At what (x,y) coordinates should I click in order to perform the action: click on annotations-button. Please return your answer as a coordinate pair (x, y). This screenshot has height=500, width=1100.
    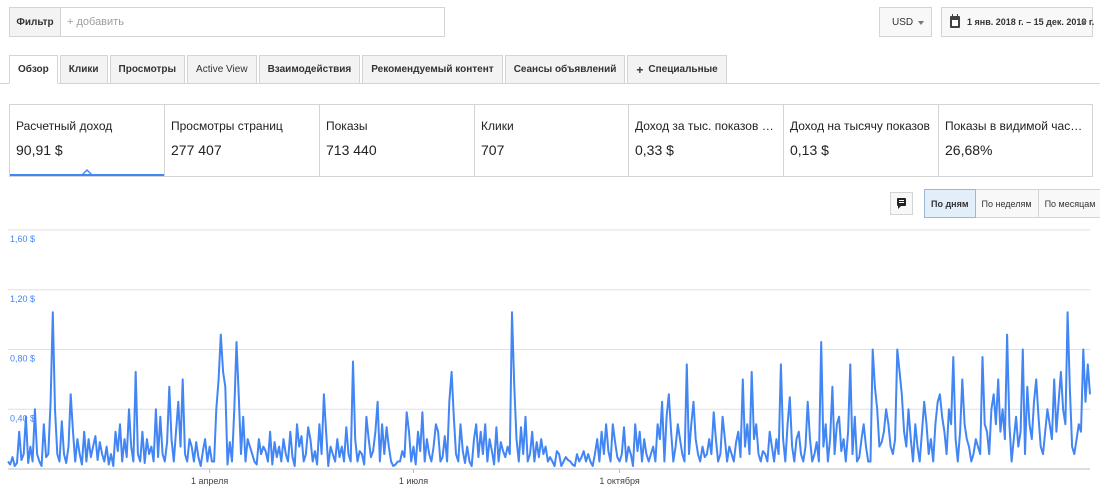
    Looking at the image, I should click on (901, 203).